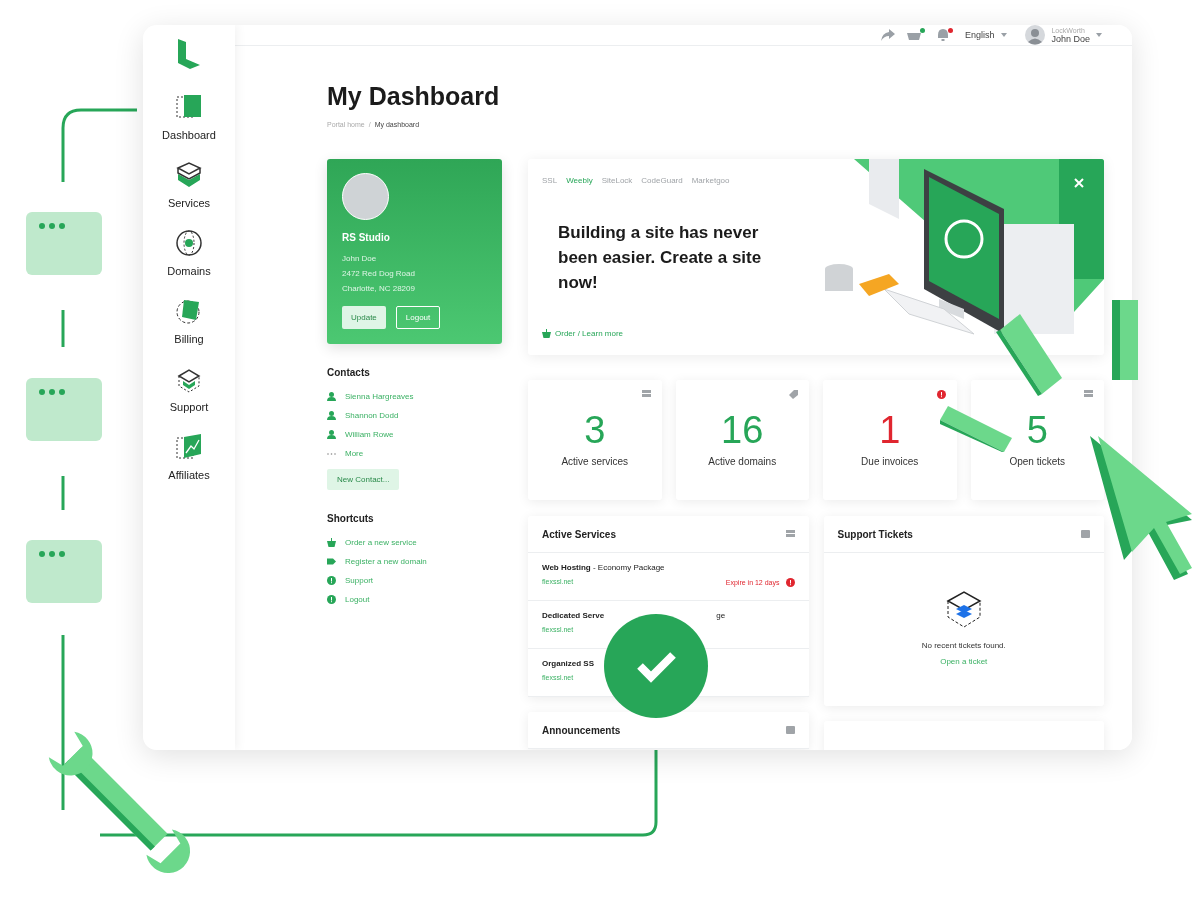  What do you see at coordinates (189, 320) in the screenshot?
I see `sidebar-item: Billing` at bounding box center [189, 320].